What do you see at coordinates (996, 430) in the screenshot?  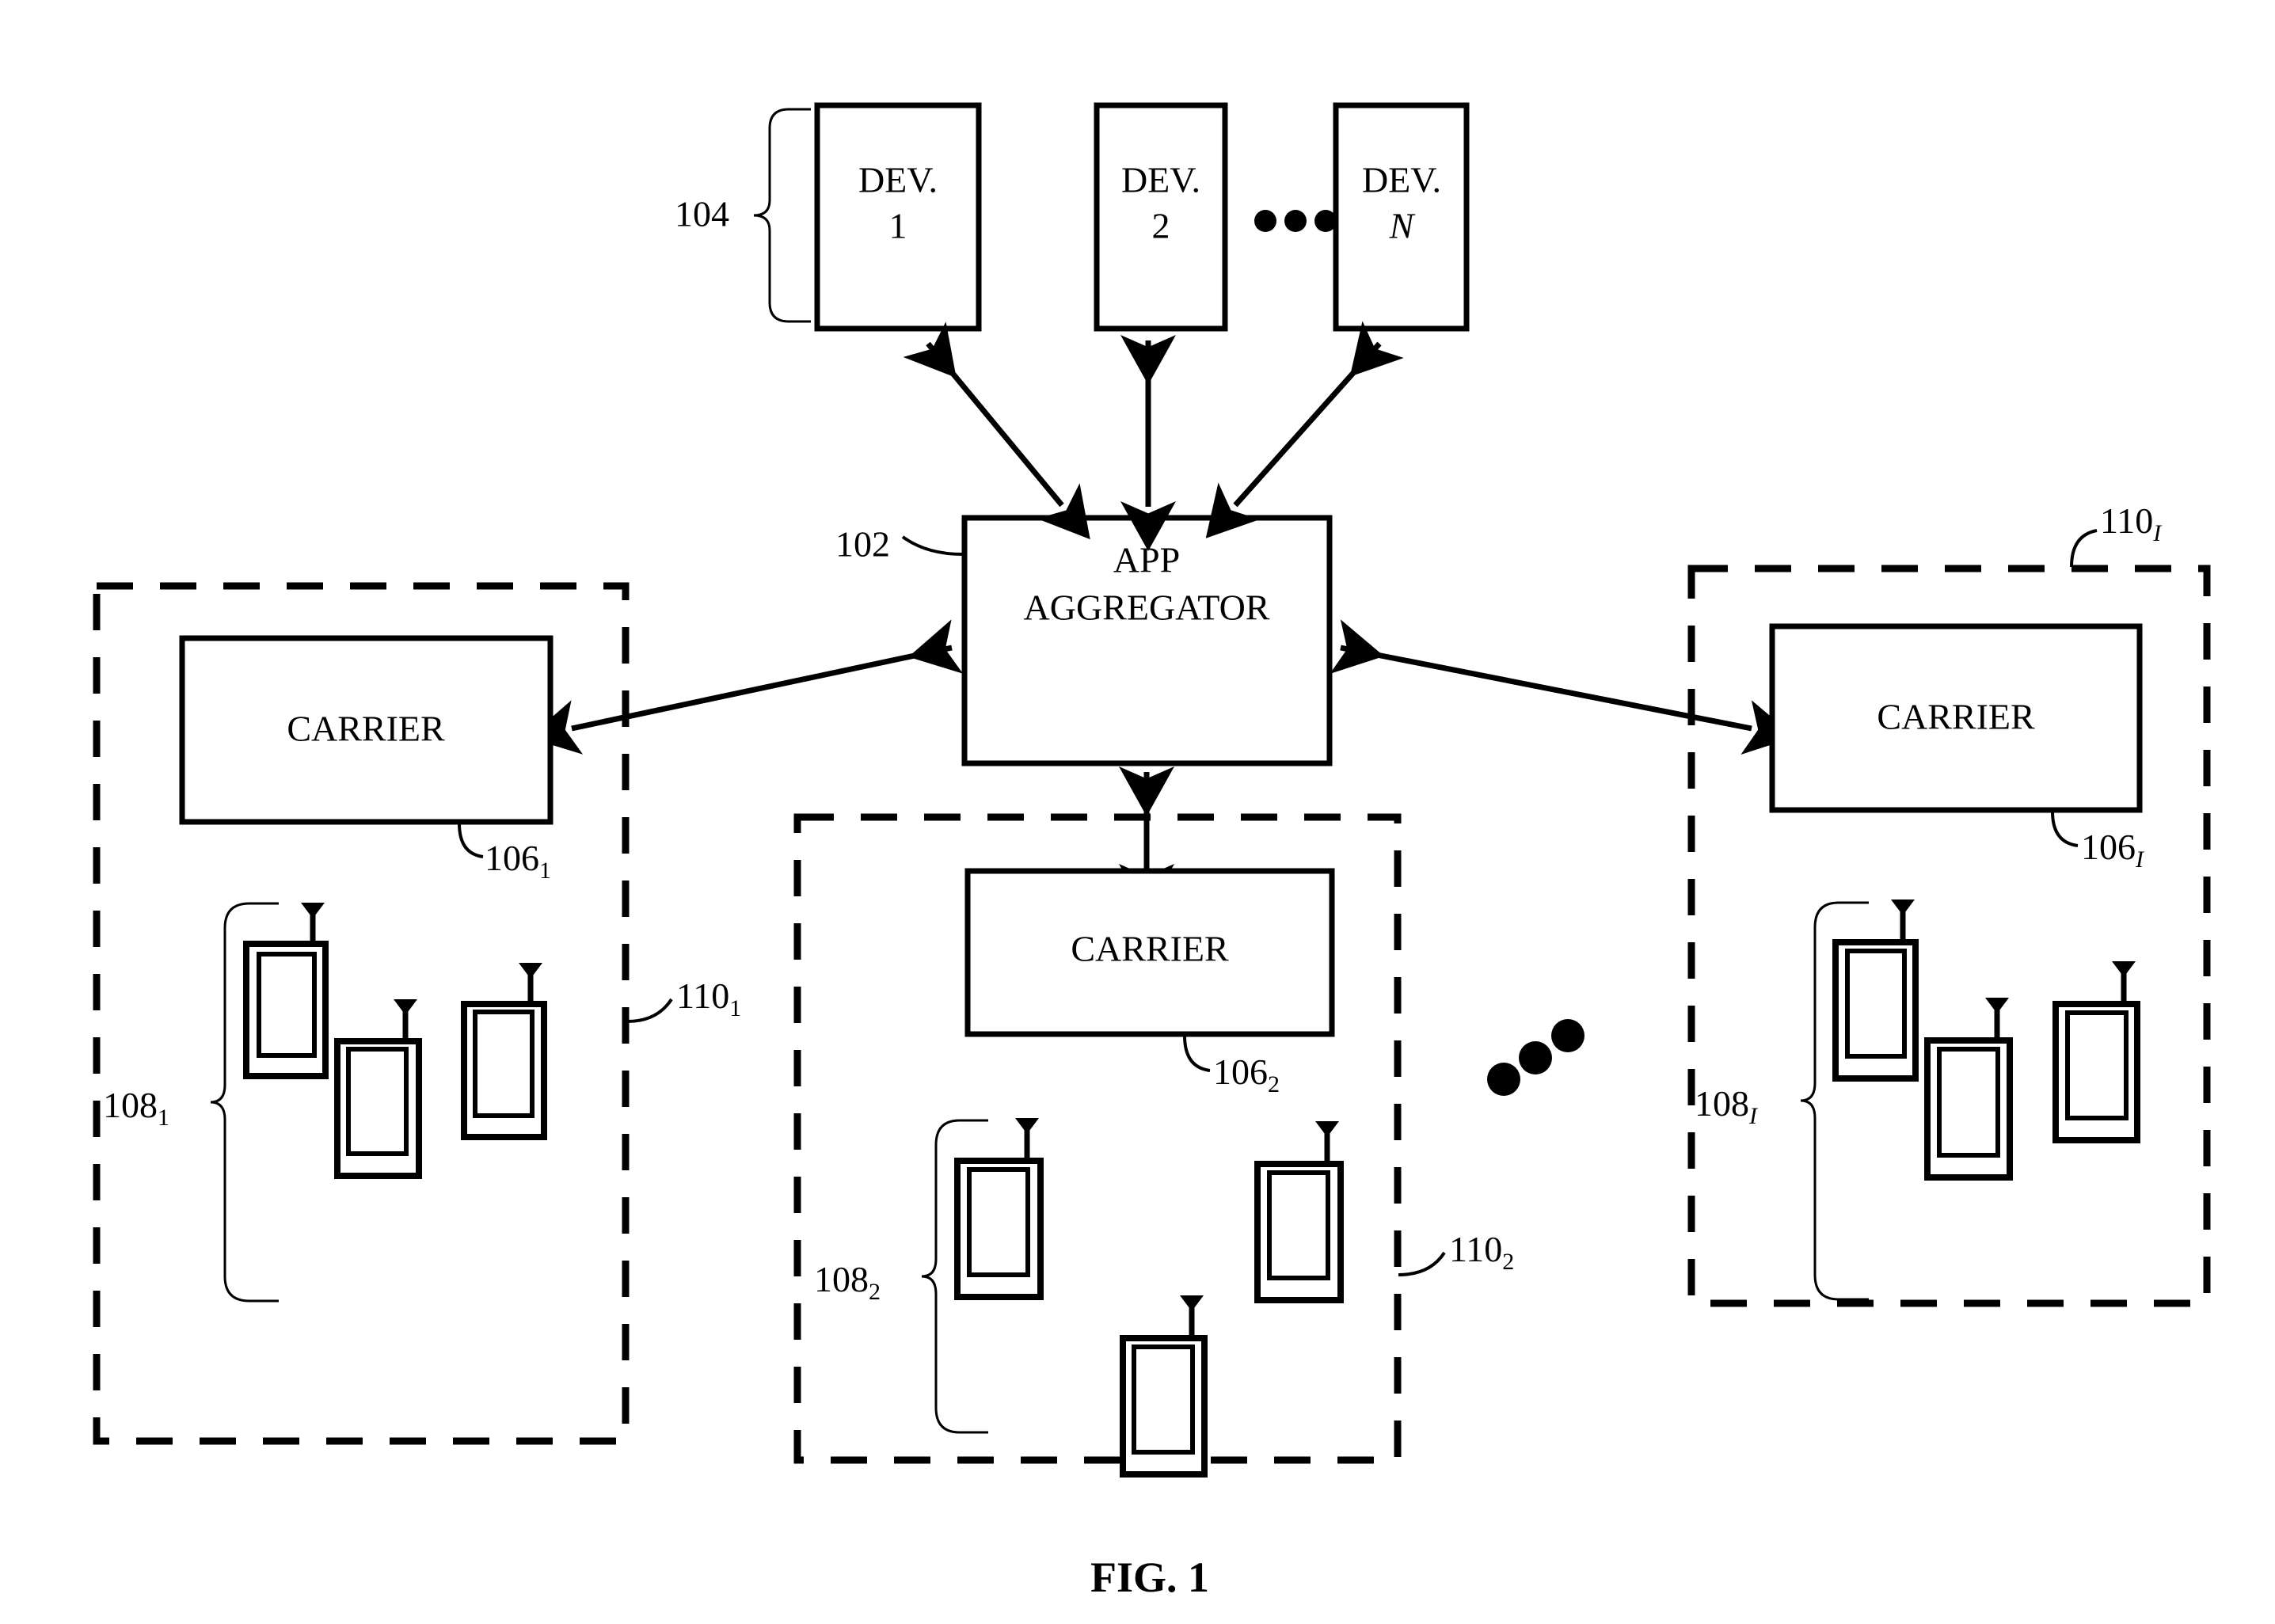 I see `arrow-aggregator-device1` at bounding box center [996, 430].